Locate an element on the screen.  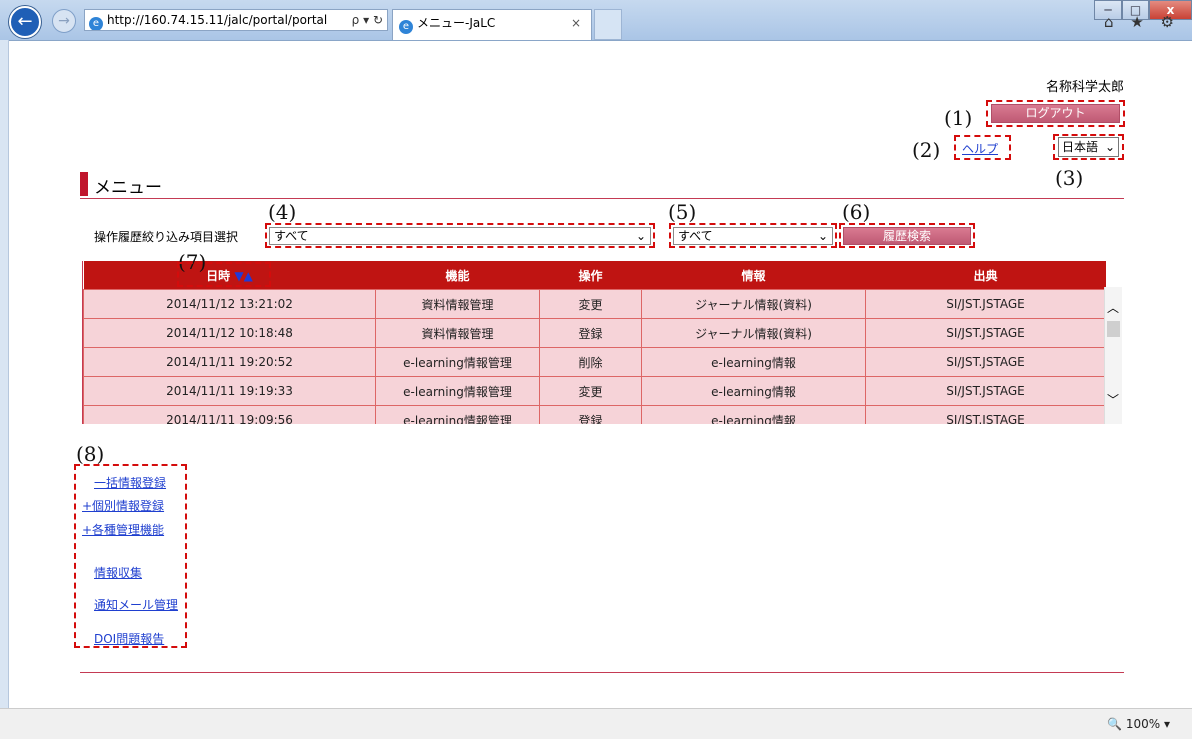
logout-button: ログアウト is located at coordinates (1055, 113).